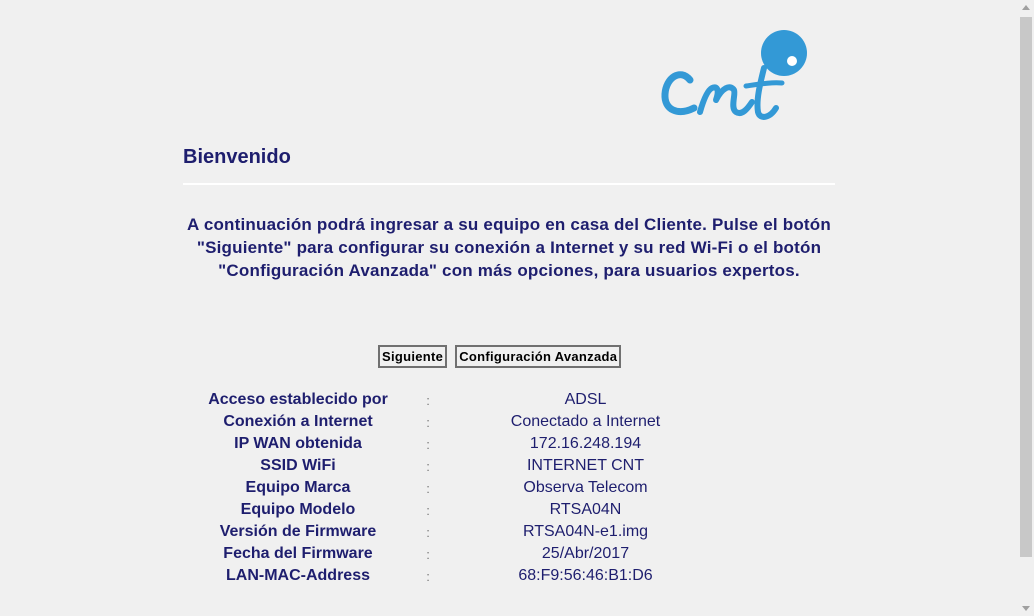  What do you see at coordinates (455, 532) in the screenshot?
I see `info-row: Versión de Firmware: RTSA04N-e1.img` at bounding box center [455, 532].